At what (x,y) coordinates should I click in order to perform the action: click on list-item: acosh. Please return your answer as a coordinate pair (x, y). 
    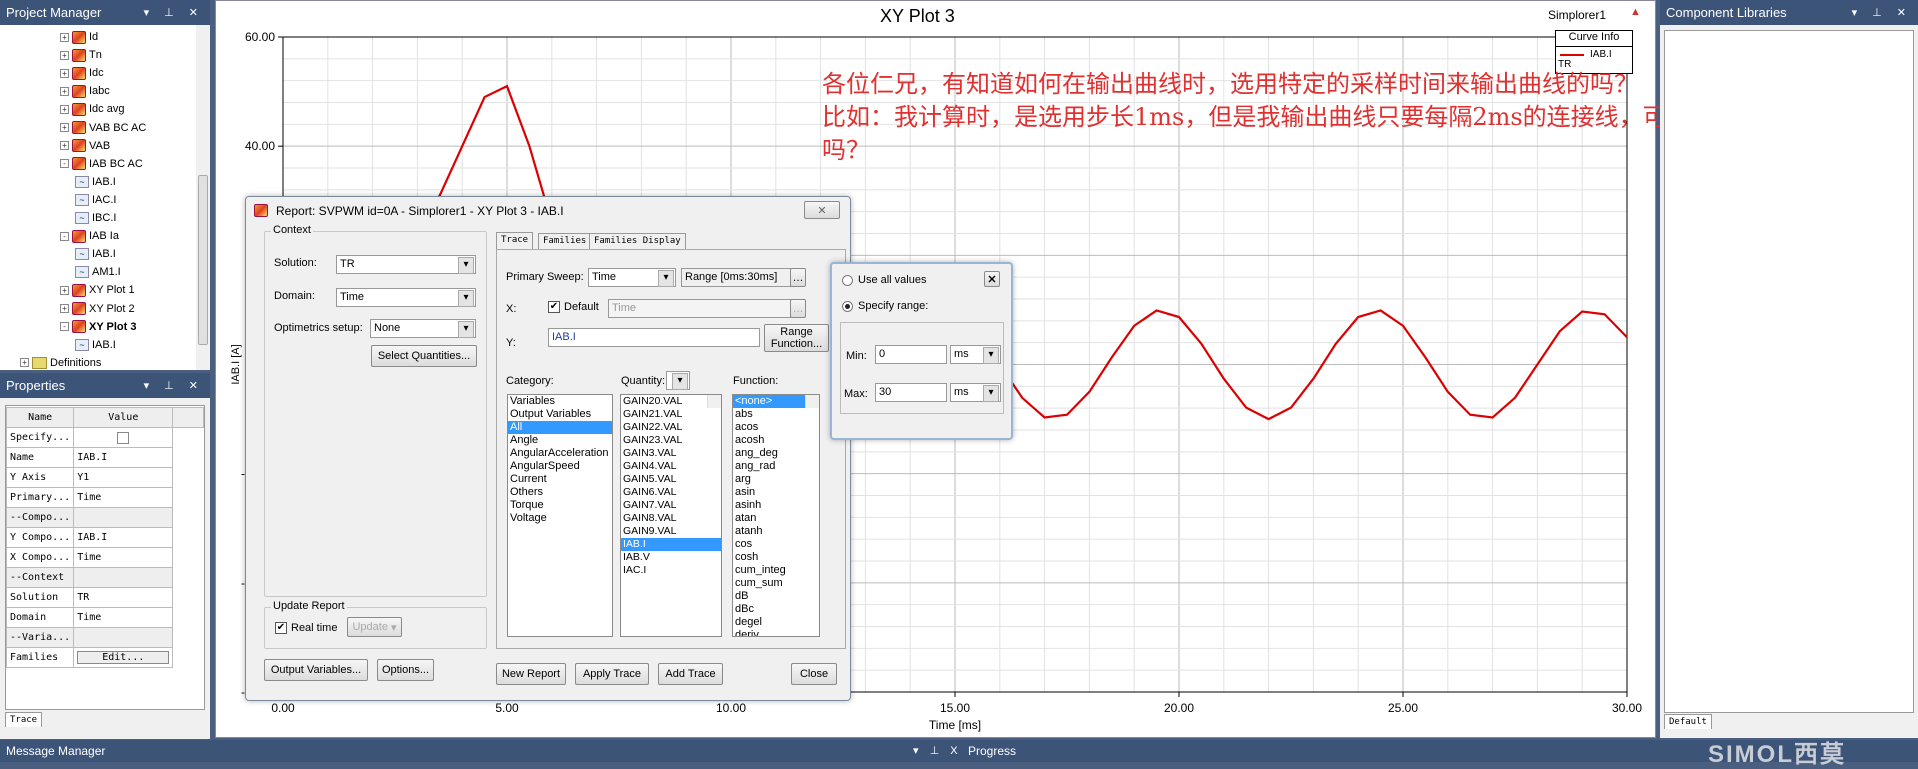
    Looking at the image, I should click on (776, 440).